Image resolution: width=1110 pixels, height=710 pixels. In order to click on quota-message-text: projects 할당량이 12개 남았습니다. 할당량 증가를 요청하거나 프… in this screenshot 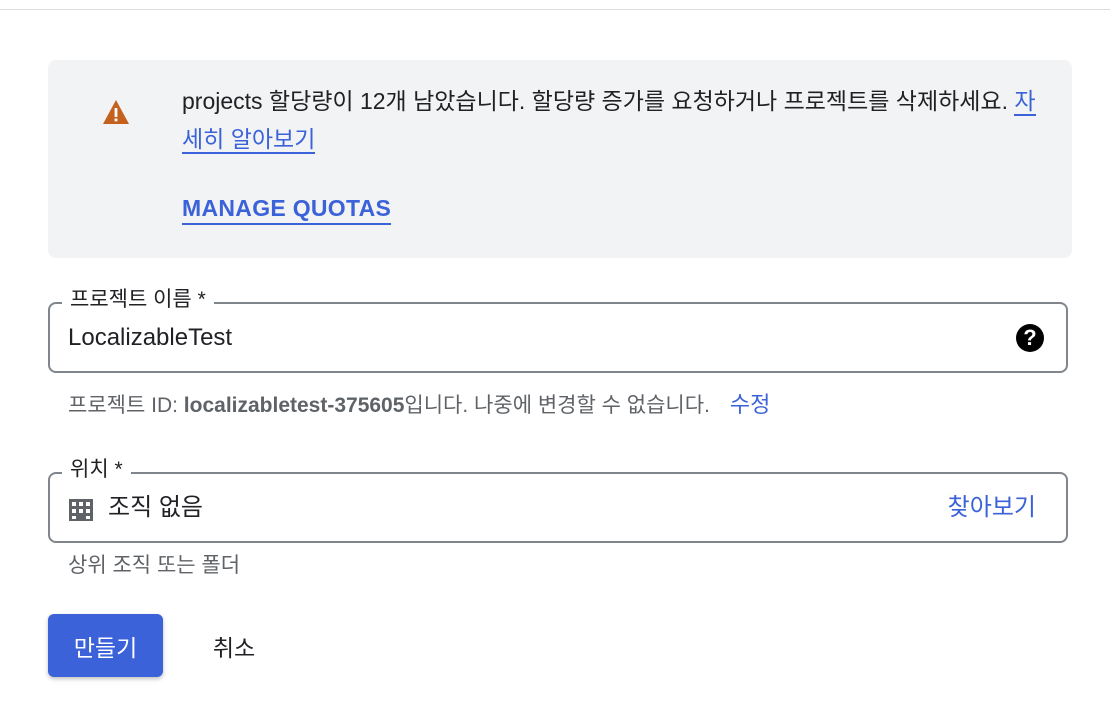, I will do `click(598, 101)`.